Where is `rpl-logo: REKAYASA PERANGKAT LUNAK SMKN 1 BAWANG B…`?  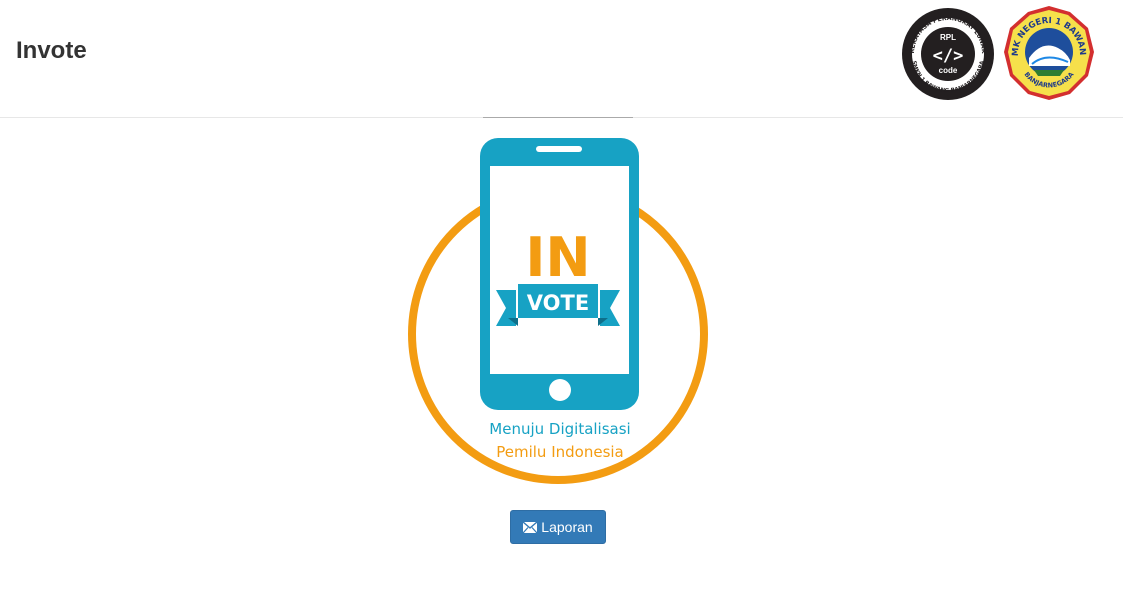 rpl-logo: REKAYASA PERANGKAT LUNAK SMKN 1 BAWANG B… is located at coordinates (948, 54).